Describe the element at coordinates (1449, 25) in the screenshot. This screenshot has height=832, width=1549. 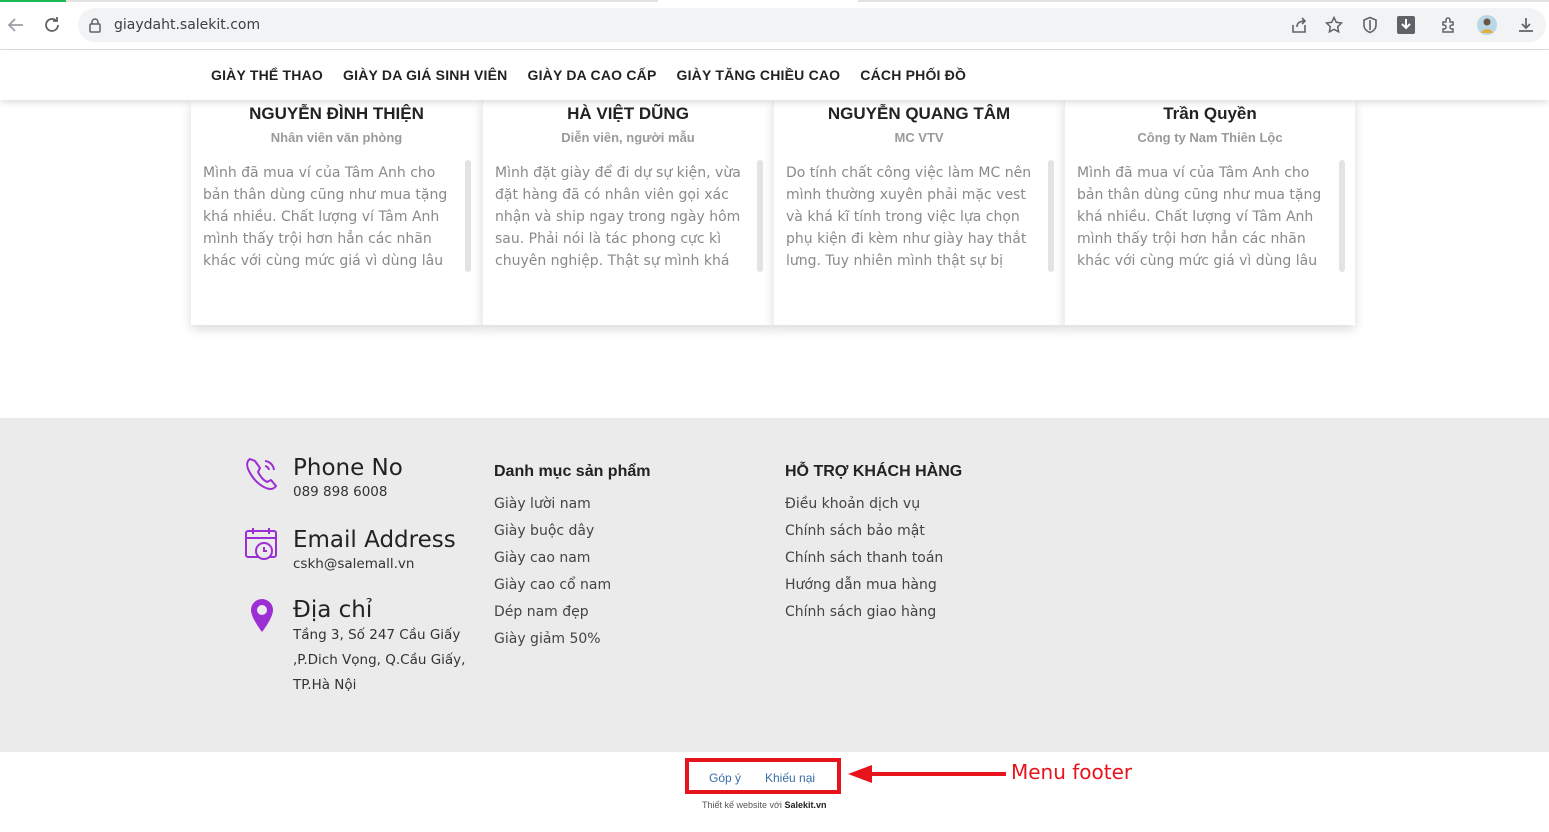
I see `extension-icon` at that location.